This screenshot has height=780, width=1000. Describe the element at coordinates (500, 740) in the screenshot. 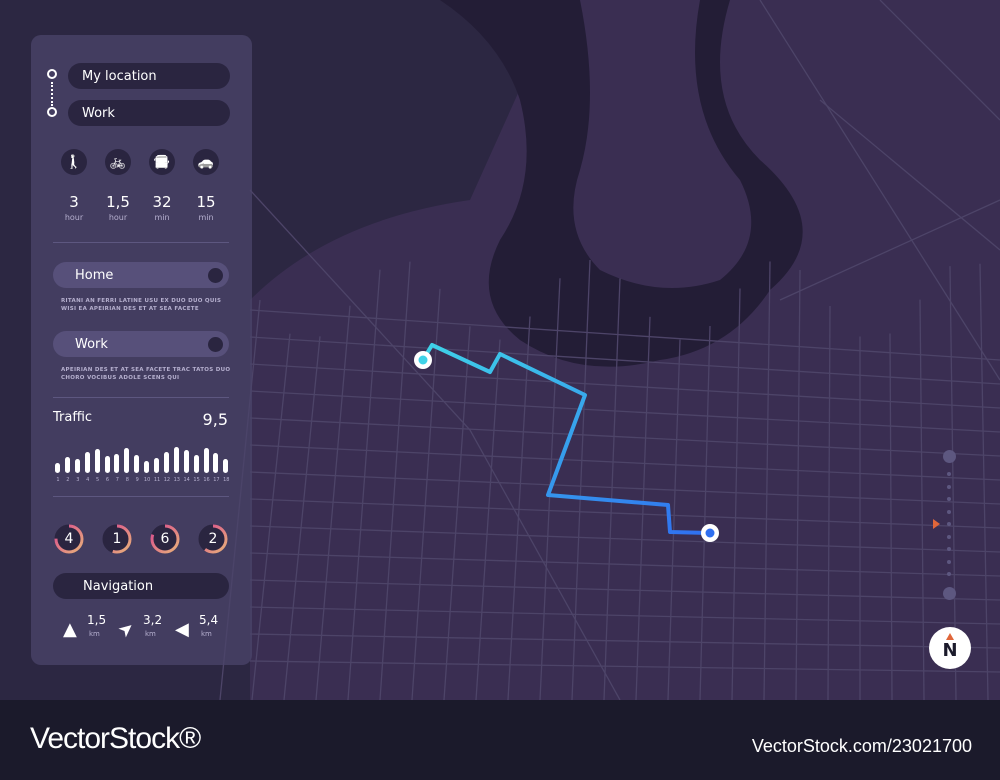

I see `footer: VectorStock® VectorStock.com/23021700` at that location.